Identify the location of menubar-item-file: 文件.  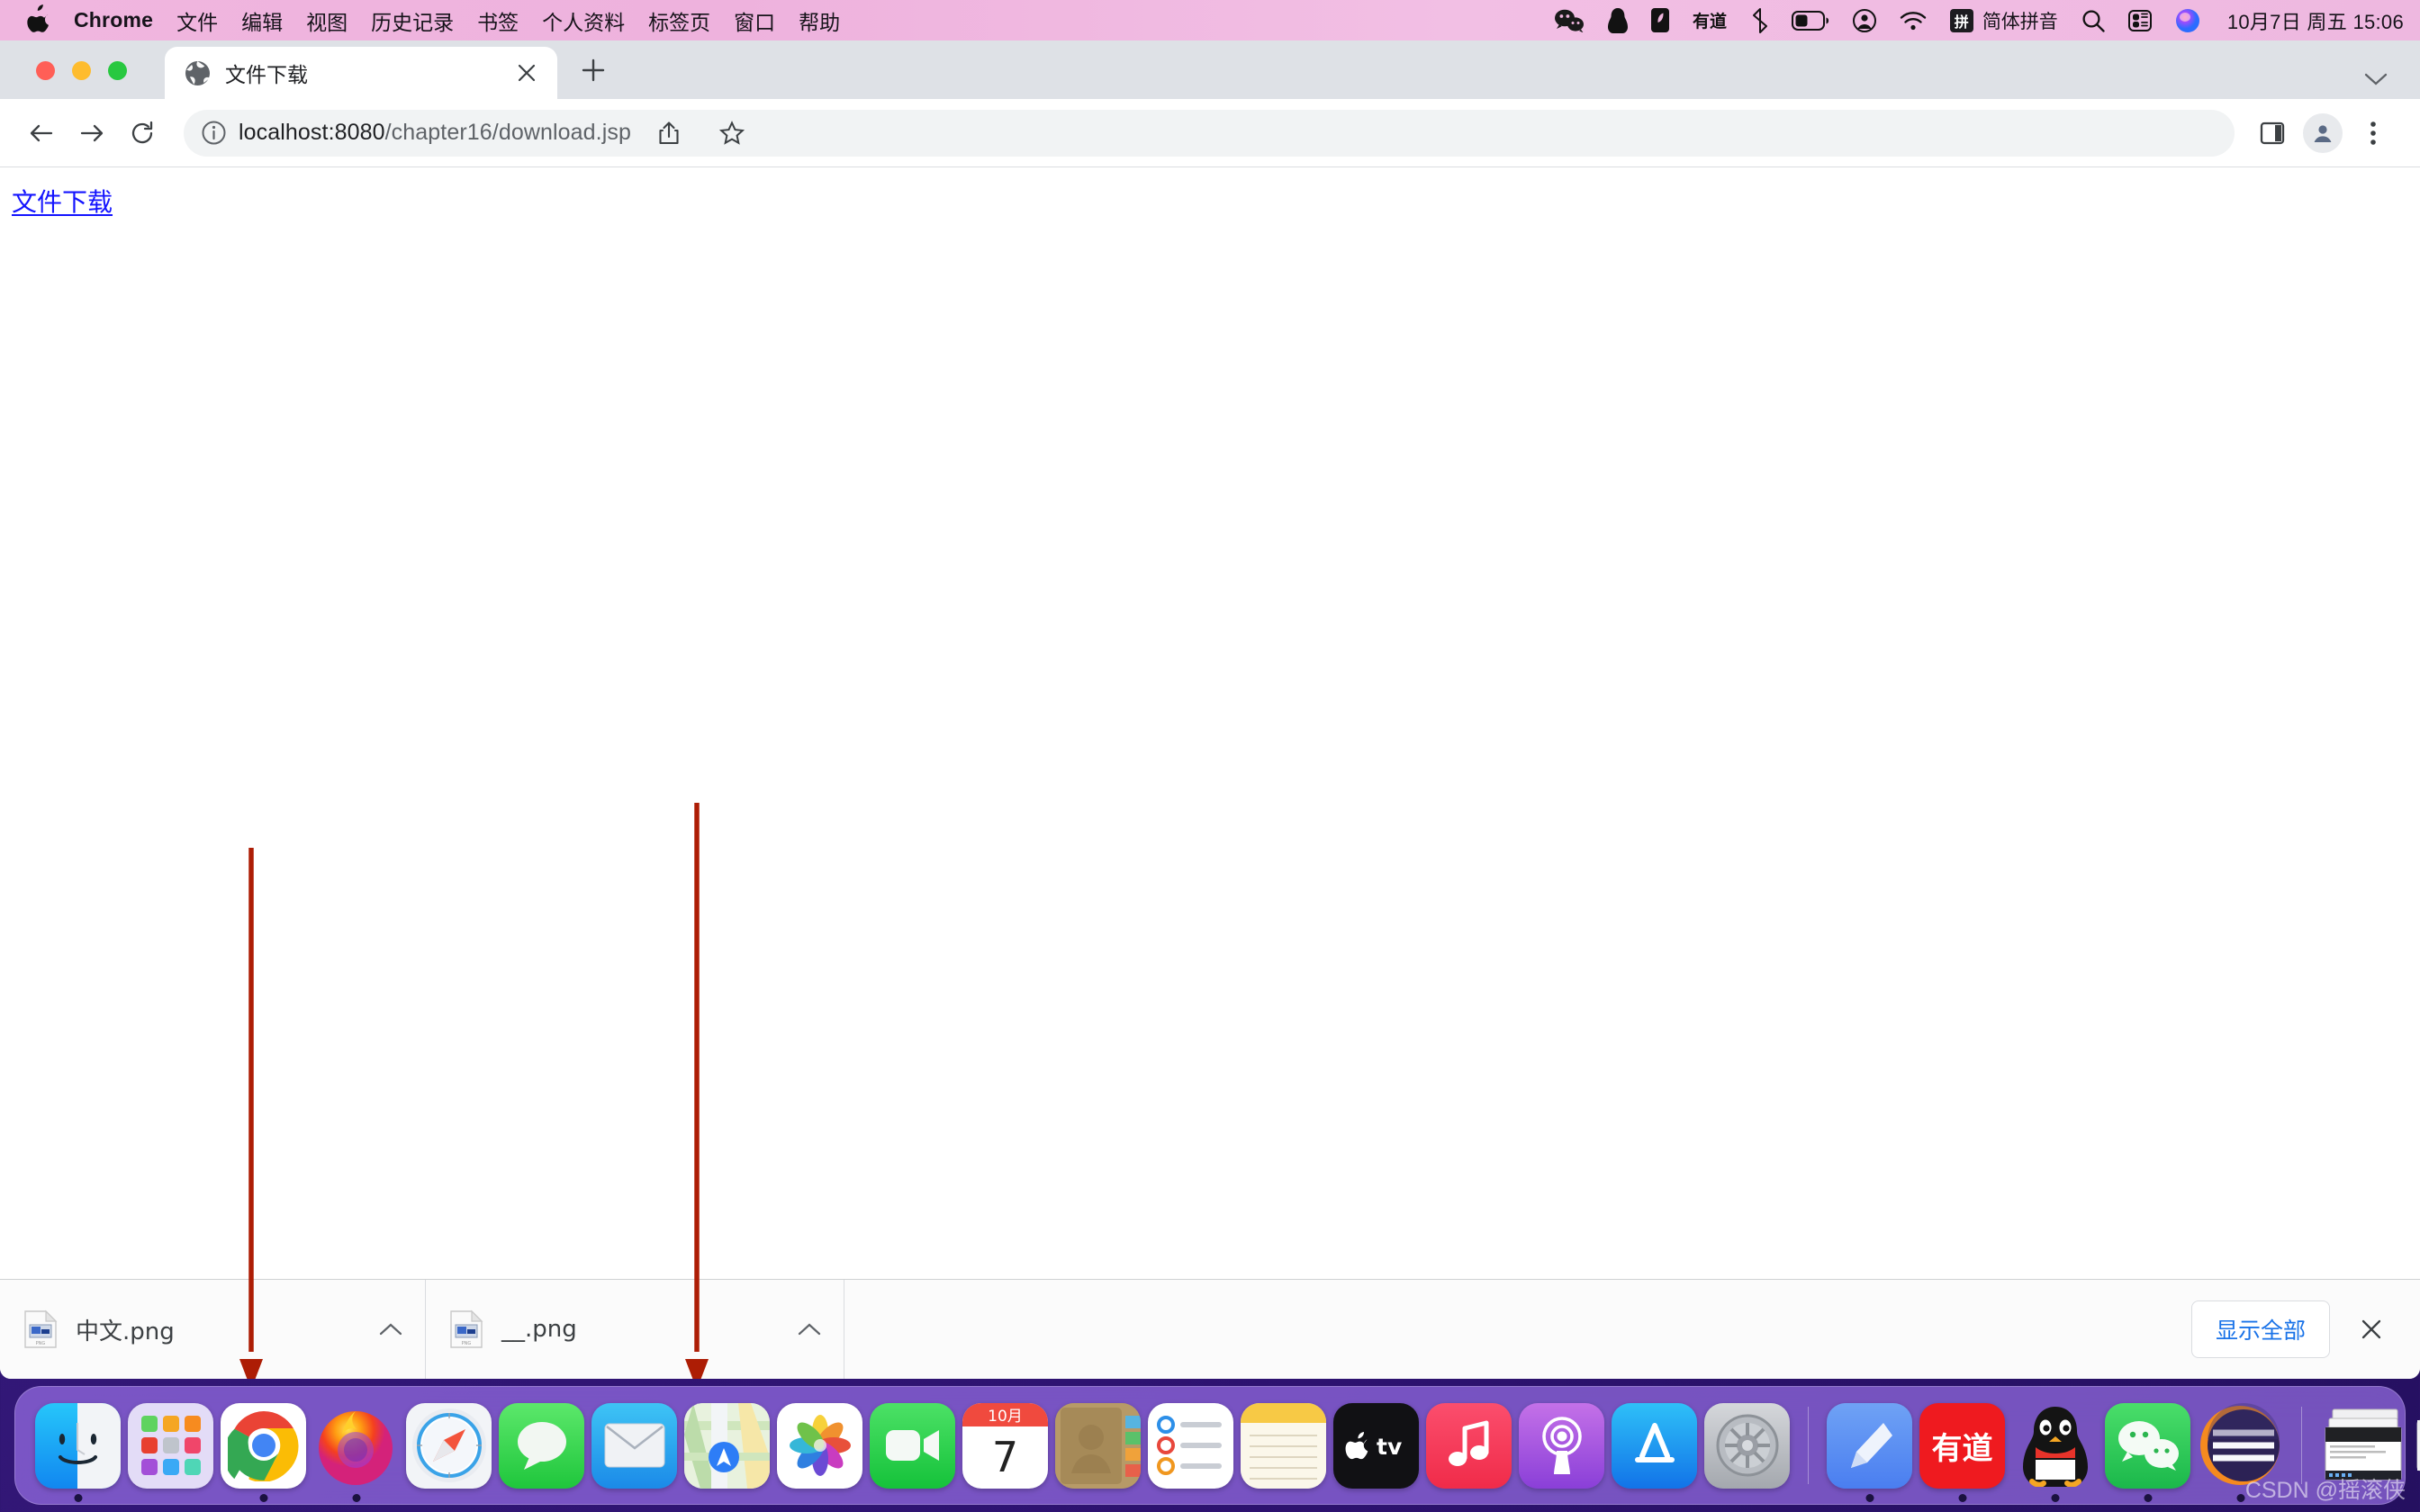
(197, 20).